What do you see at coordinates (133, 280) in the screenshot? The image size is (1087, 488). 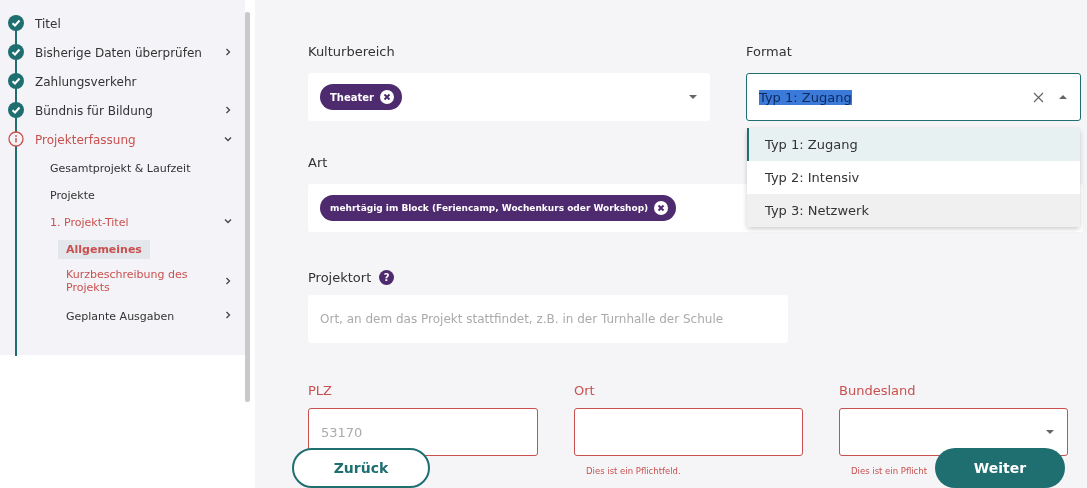 I see `nav-item: Kurzbeschreibung des Projekts` at bounding box center [133, 280].